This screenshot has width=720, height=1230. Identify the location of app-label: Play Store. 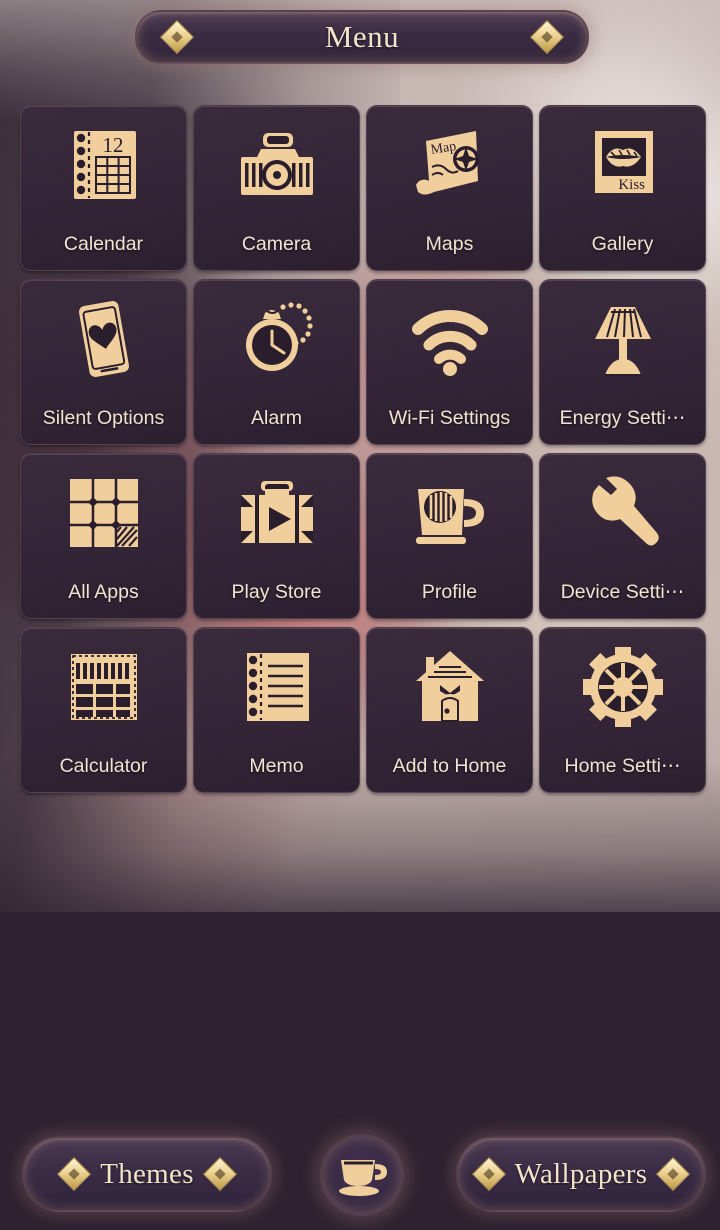
(276, 592).